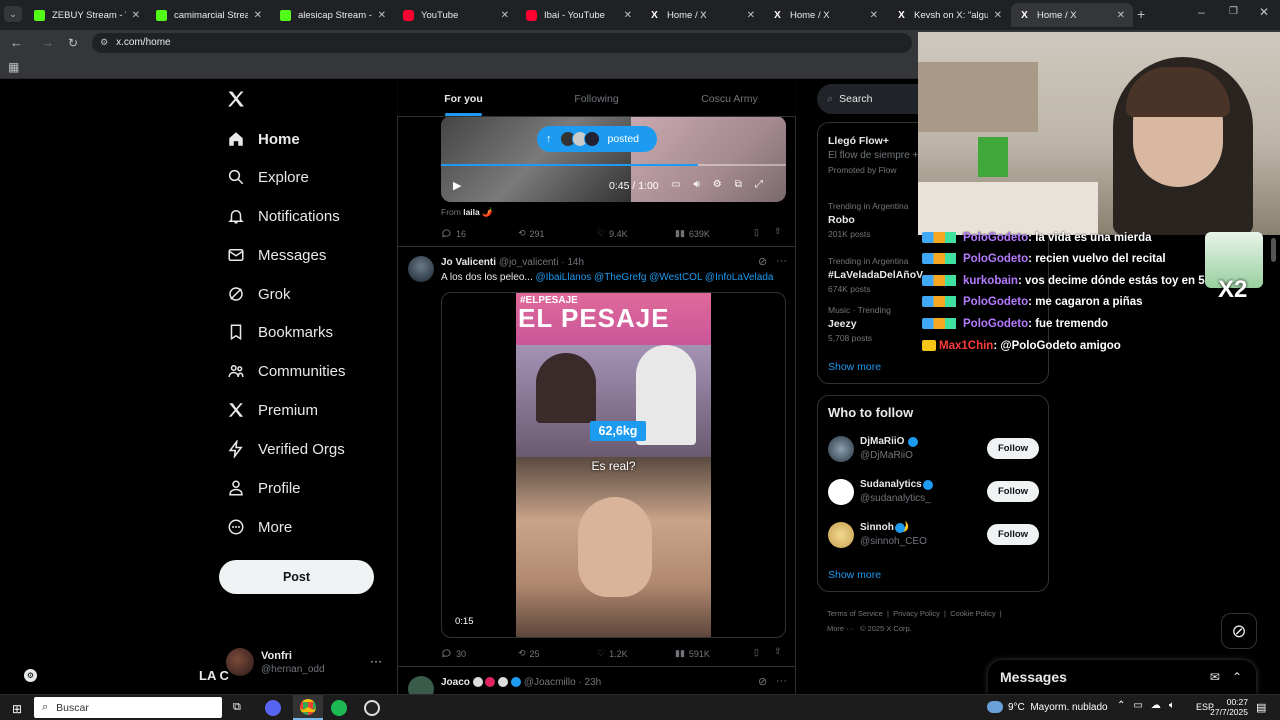 This screenshot has width=1280, height=720. What do you see at coordinates (550, 682) in the screenshot?
I see `post3-handle: @Joacmillo` at bounding box center [550, 682].